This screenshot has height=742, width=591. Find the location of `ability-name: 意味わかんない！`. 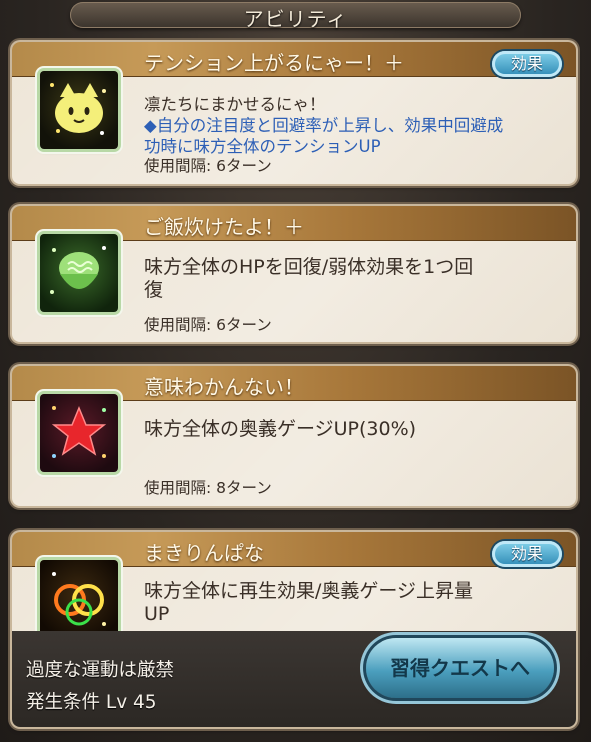

ability-name: 意味わかんない！ is located at coordinates (224, 387).